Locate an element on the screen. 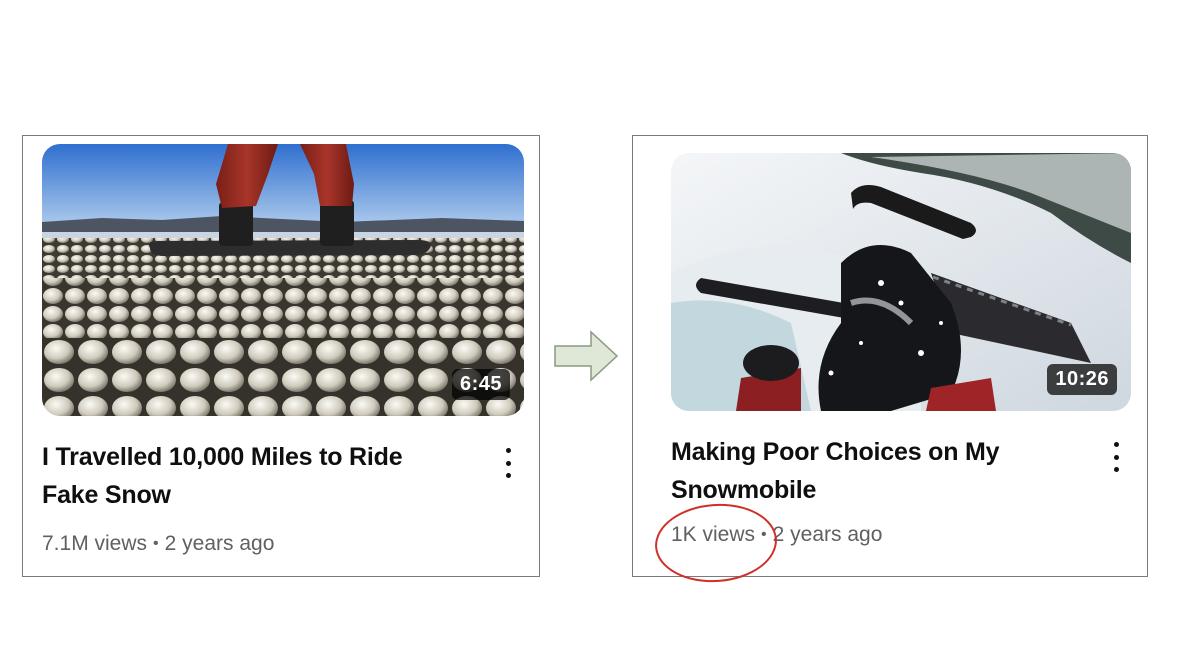 This screenshot has height=657, width=1200. view-count: 7.1M views is located at coordinates (95, 543).